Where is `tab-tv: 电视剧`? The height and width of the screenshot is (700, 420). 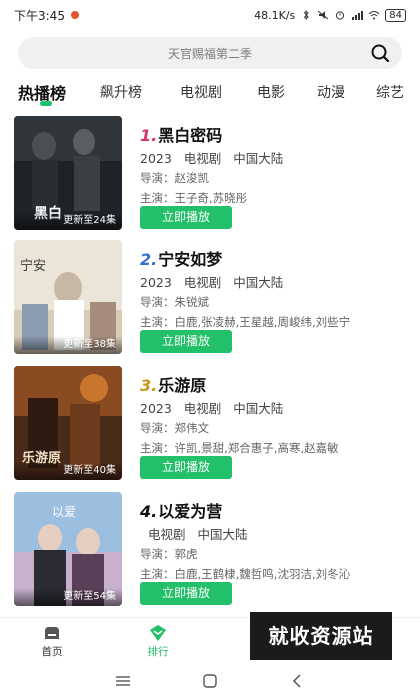 tab-tv: 电视剧 is located at coordinates (201, 92).